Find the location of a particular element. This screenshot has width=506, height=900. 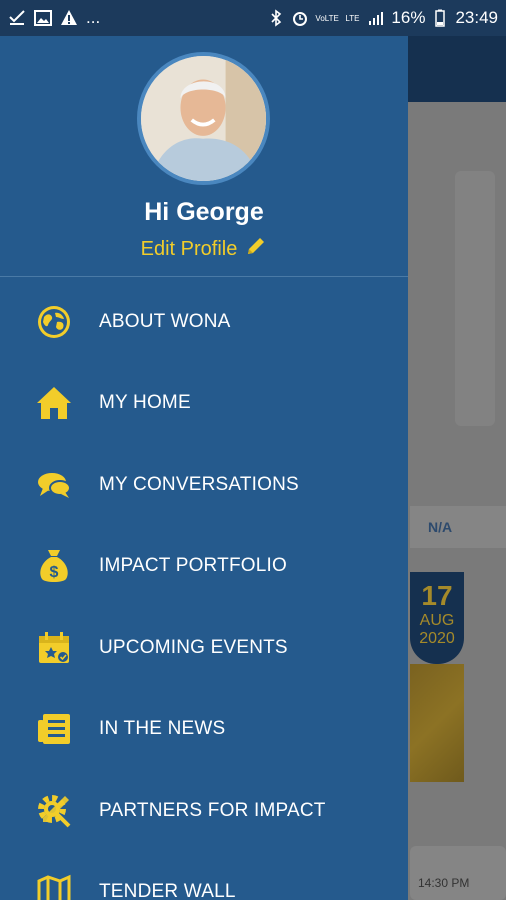

signal-icon is located at coordinates (376, 18).